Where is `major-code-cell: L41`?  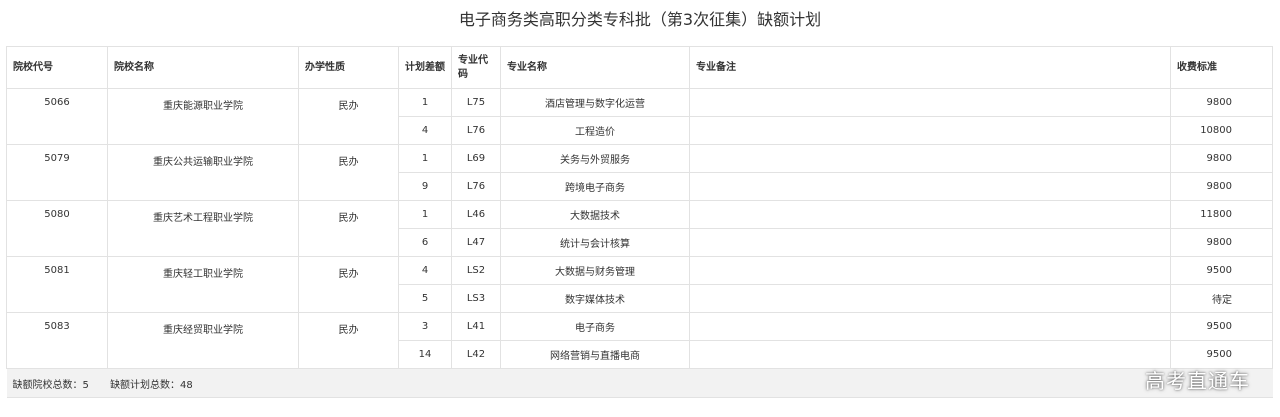
major-code-cell: L41 is located at coordinates (476, 326).